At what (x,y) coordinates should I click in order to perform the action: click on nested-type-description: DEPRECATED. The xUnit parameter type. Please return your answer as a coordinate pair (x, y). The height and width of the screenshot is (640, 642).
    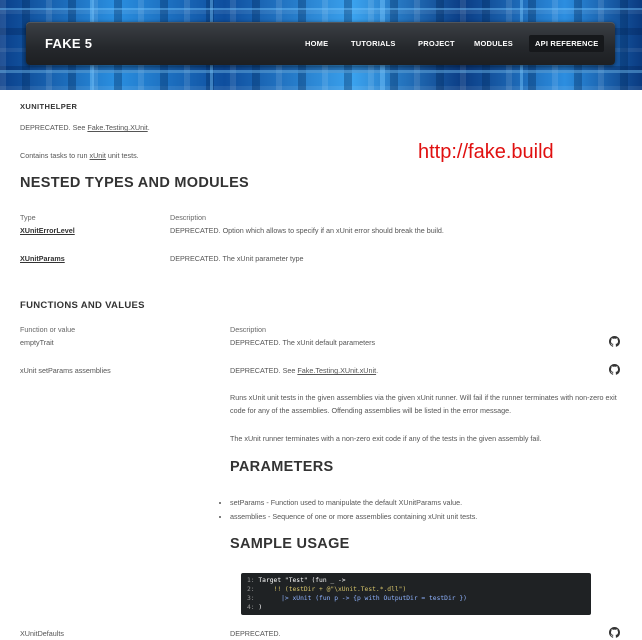
    Looking at the image, I should click on (237, 258).